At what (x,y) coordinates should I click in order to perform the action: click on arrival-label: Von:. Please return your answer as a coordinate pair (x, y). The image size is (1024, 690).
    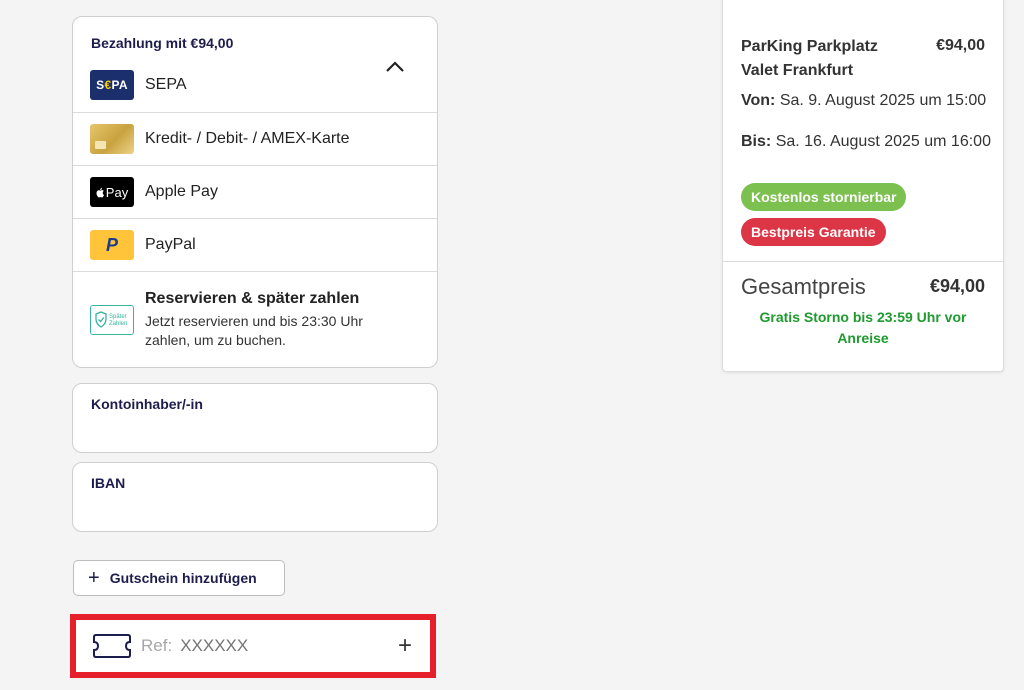
    Looking at the image, I should click on (758, 100).